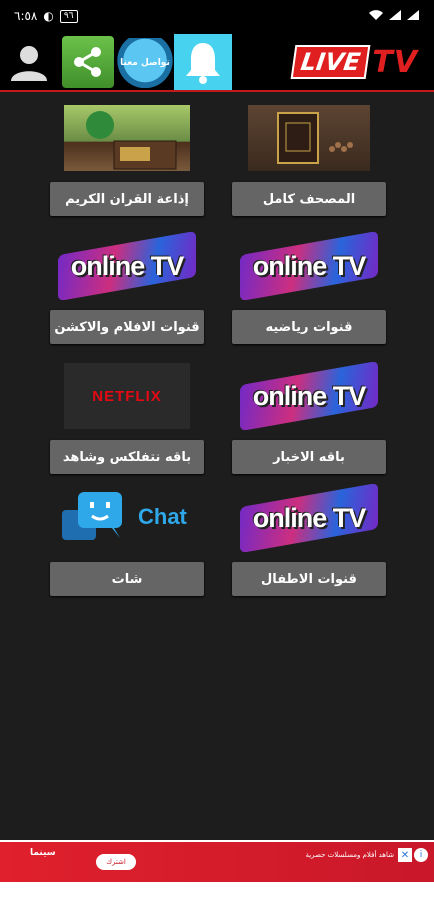 Image resolution: width=434 pixels, height=900 pixels. I want to click on netflix-image: NETFLIX, so click(127, 396).